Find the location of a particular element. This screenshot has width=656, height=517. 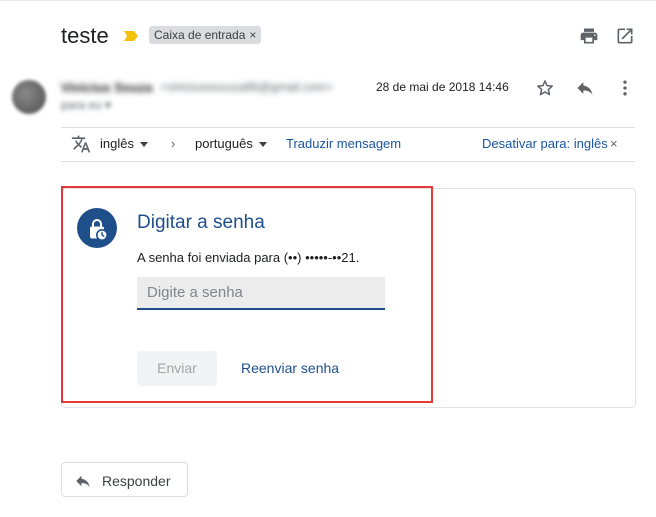

inbox-label-chip: Caixa de entrada × is located at coordinates (205, 35).